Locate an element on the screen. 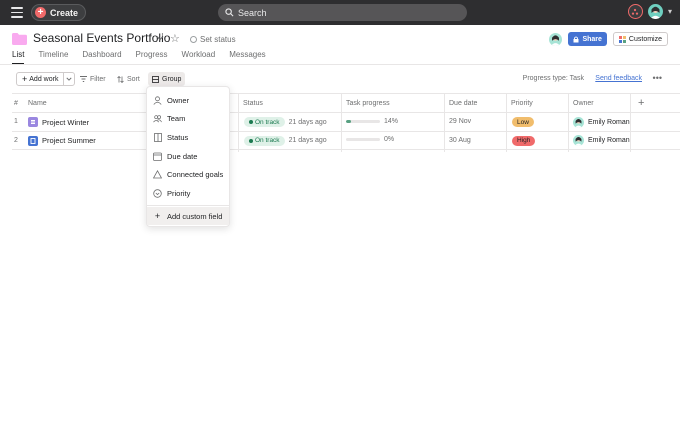 Image resolution: width=680 pixels, height=425 pixels. send-feedback-link: Send feedback is located at coordinates (618, 78).